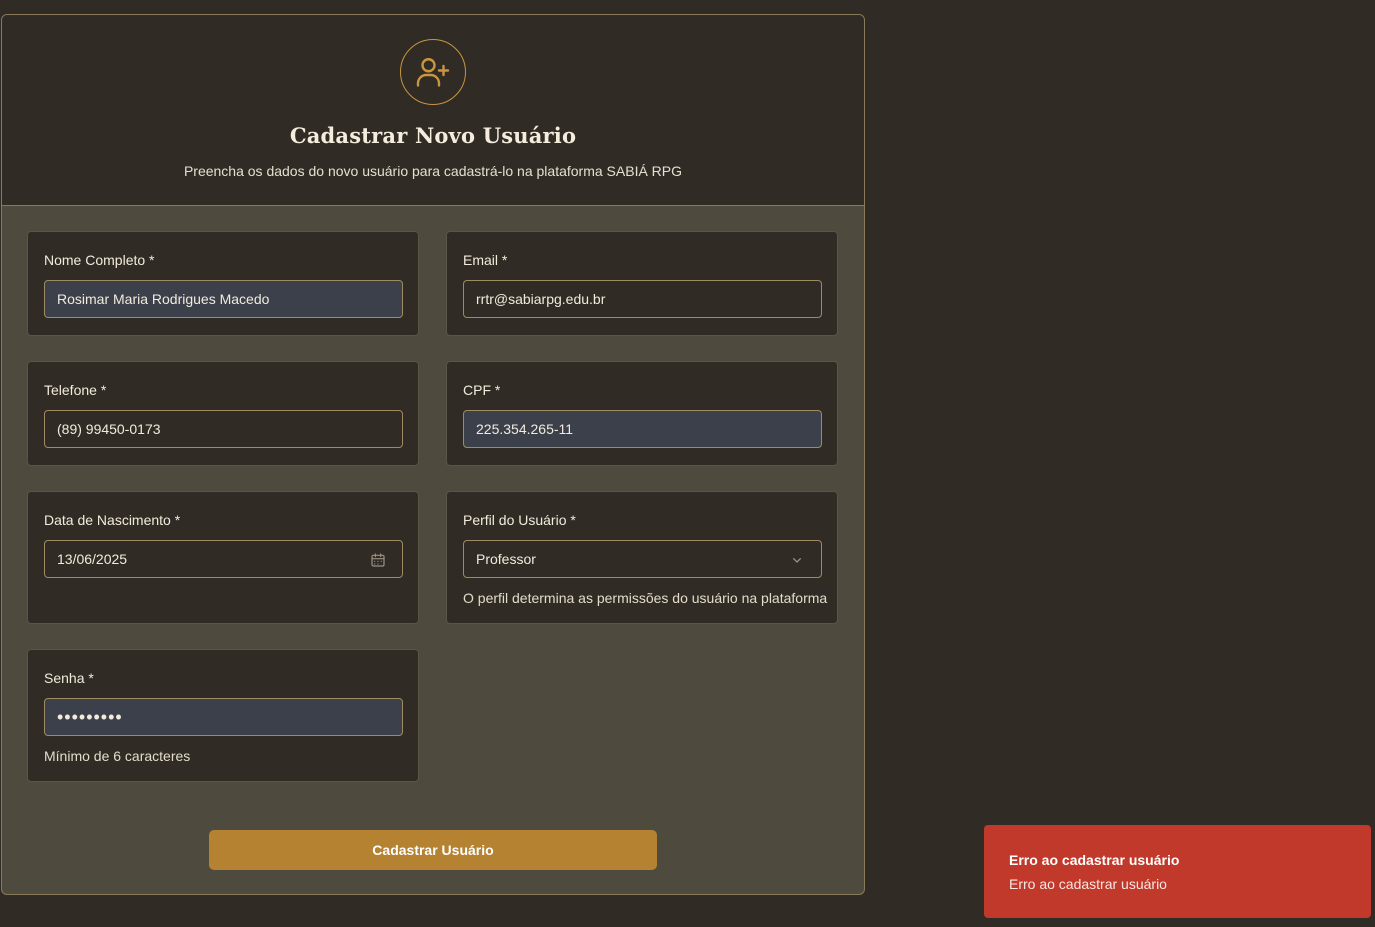 The height and width of the screenshot is (927, 1375). What do you see at coordinates (433, 135) in the screenshot?
I see `page-title: Cadastrar Novo Usuário` at bounding box center [433, 135].